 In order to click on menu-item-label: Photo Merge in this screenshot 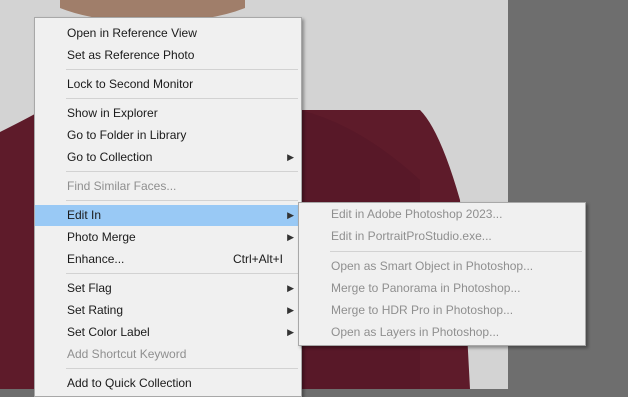, I will do `click(101, 237)`.